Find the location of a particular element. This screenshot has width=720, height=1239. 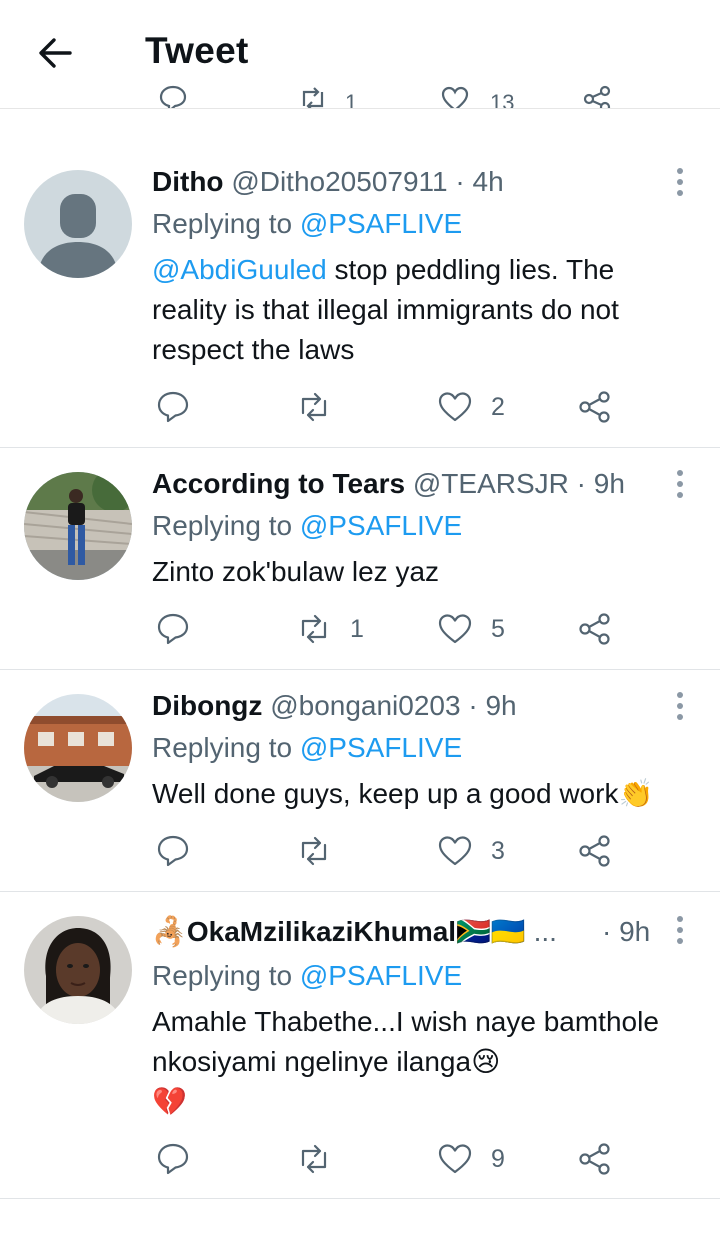

tweet-text: Well done guys, keep up a good work👏 is located at coordinates (422, 794).